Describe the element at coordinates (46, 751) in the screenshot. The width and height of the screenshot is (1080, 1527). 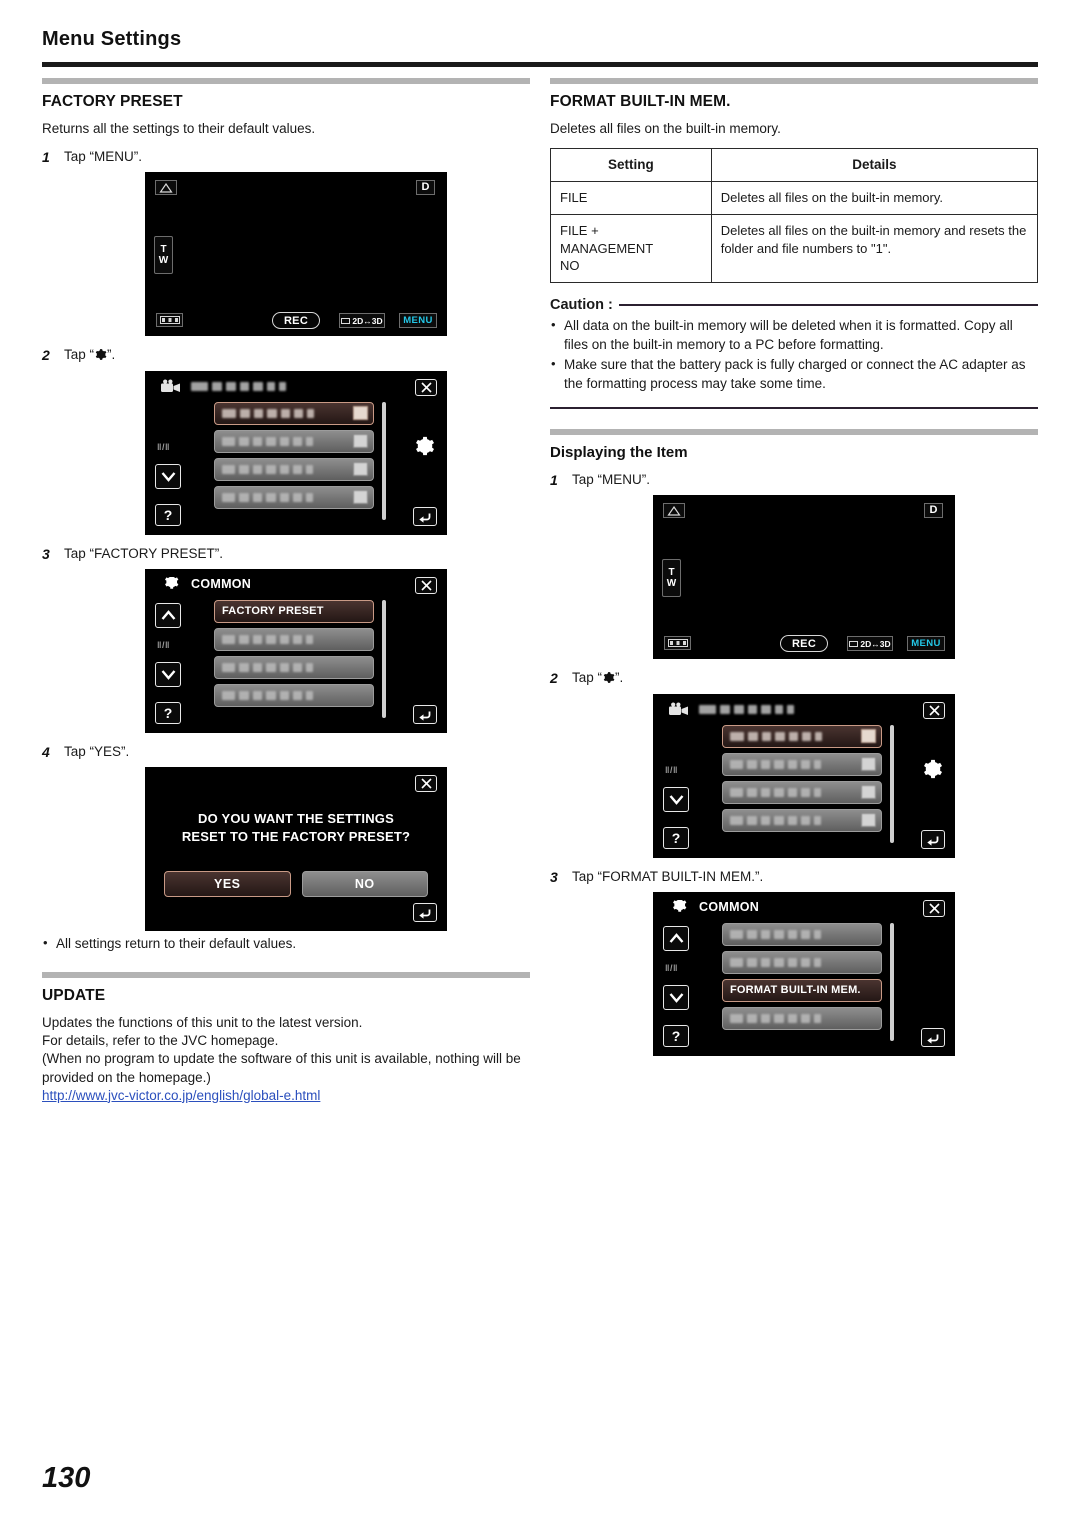
I see `step-number: 4` at that location.